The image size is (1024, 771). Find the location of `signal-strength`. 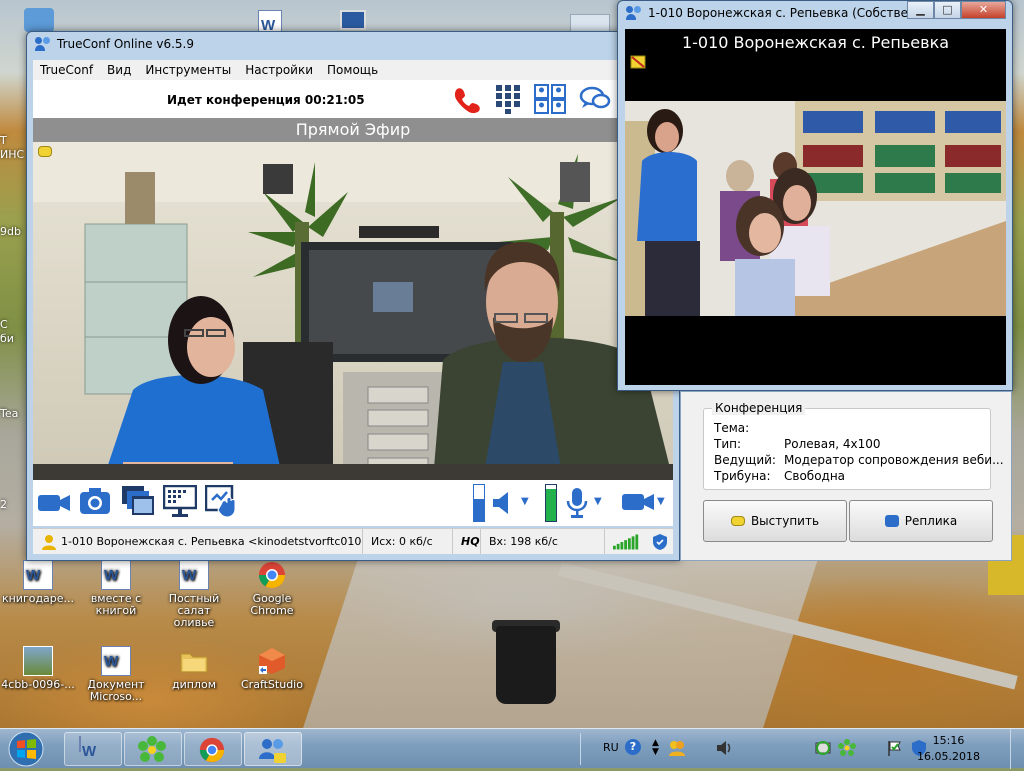

signal-strength is located at coordinates (627, 541).